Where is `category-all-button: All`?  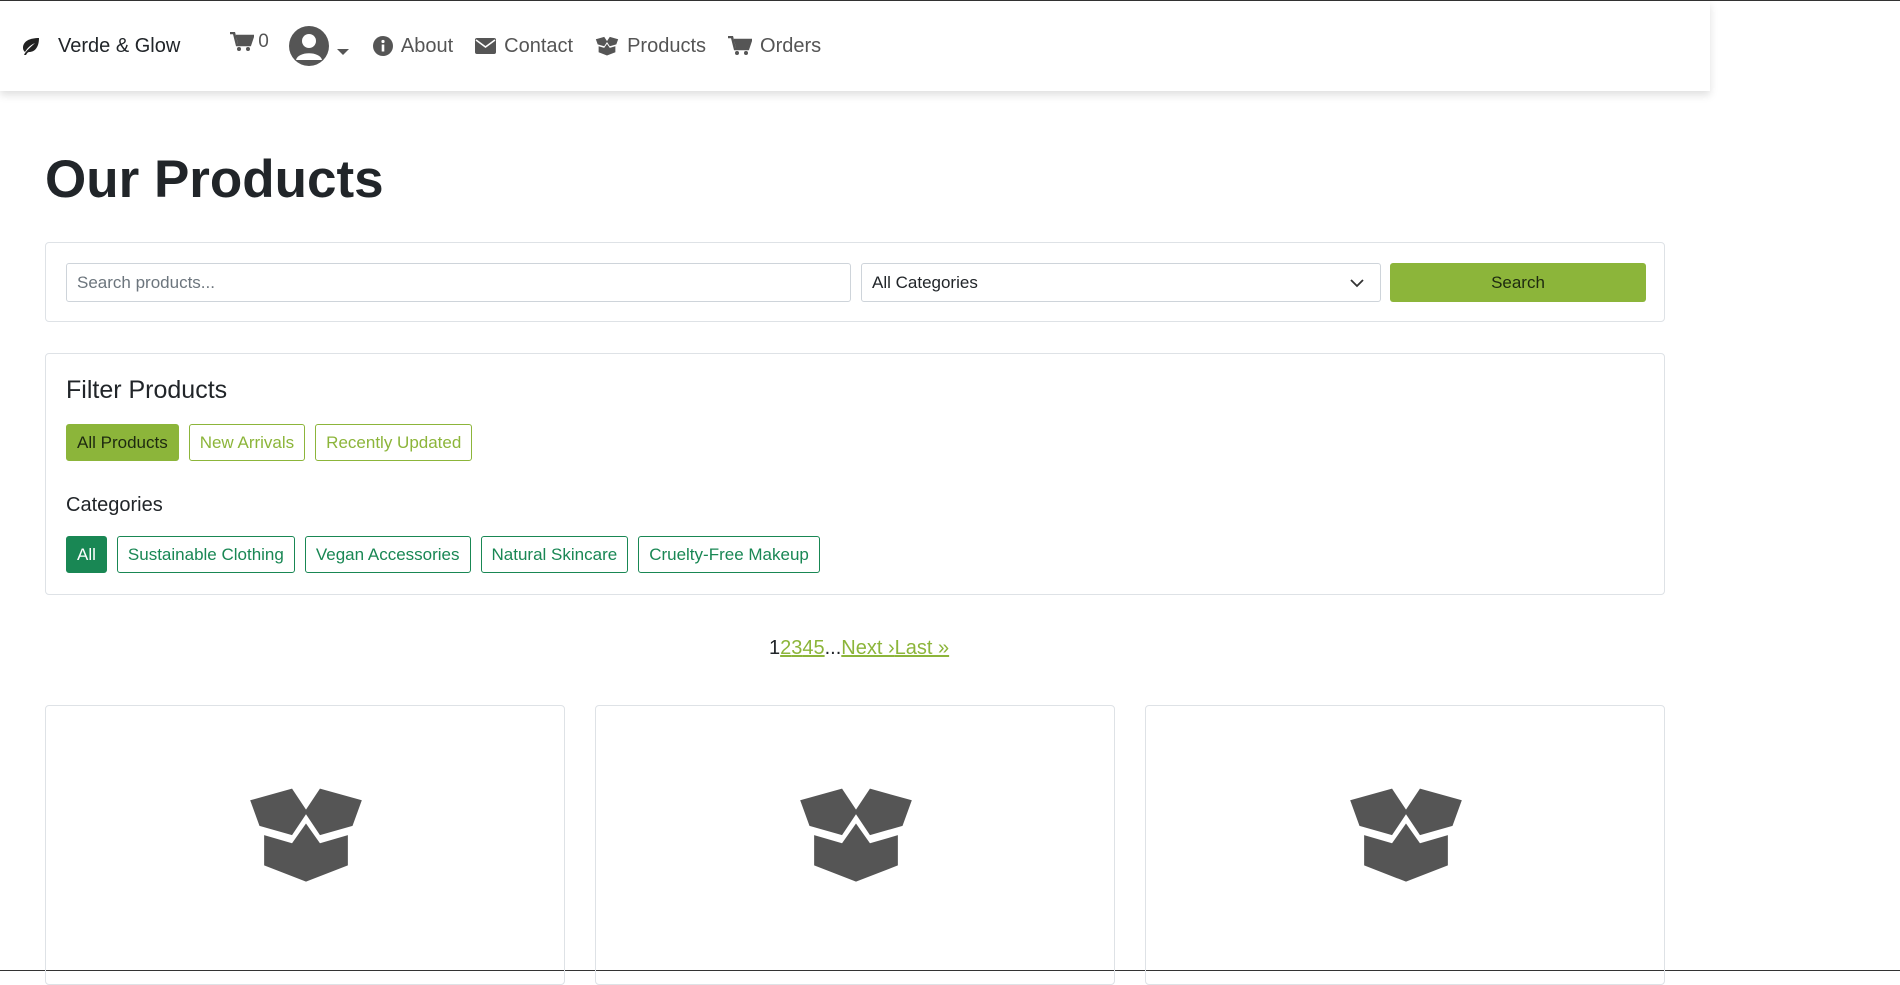 category-all-button: All is located at coordinates (86, 554).